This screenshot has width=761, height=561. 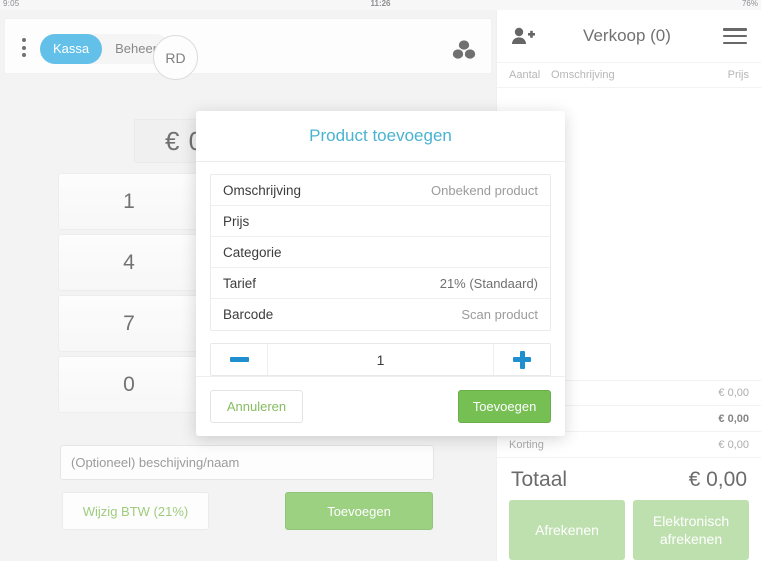 I want to click on minus-icon, so click(x=239, y=360).